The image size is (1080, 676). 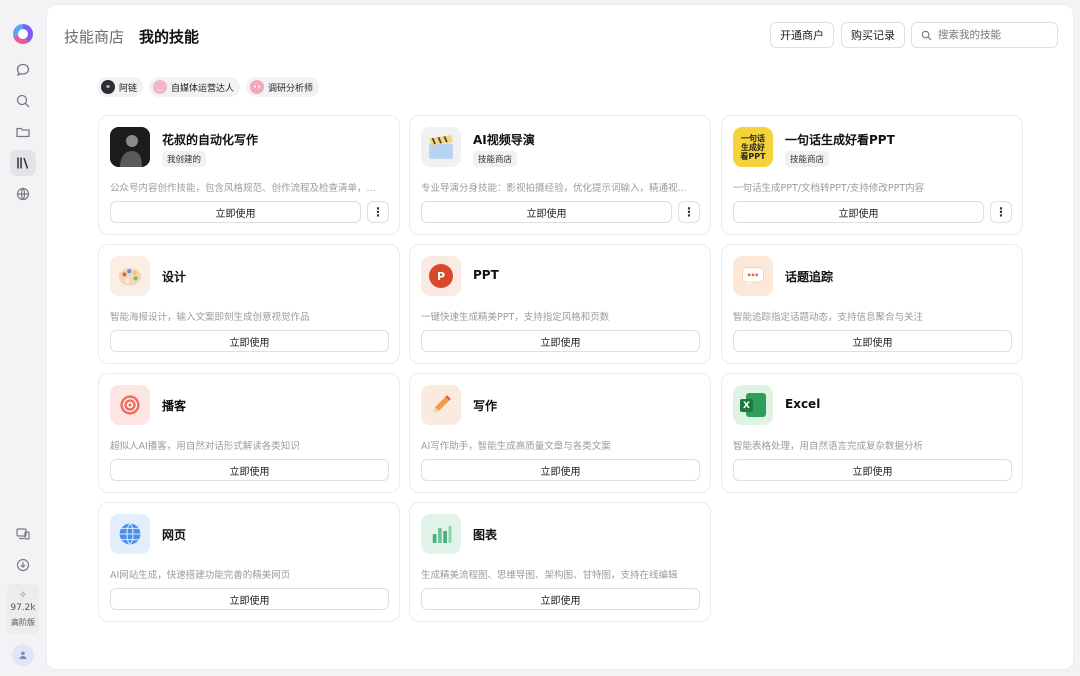 I want to click on skill-name: 话题追踪, so click(x=809, y=277).